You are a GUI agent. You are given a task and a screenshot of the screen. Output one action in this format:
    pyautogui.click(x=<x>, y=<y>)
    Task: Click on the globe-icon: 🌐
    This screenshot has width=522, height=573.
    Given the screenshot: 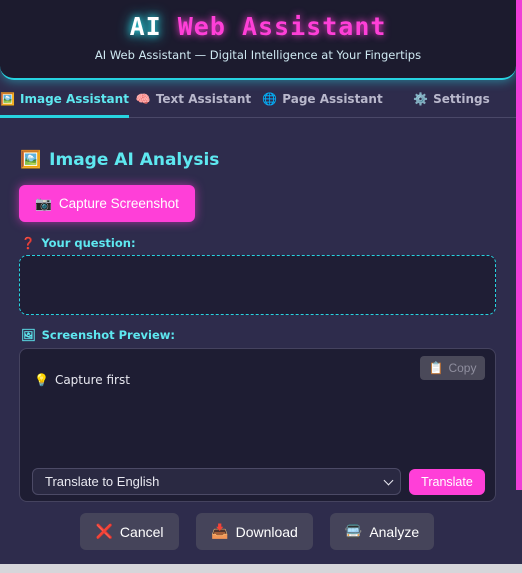 What is the action you would take?
    pyautogui.click(x=270, y=98)
    